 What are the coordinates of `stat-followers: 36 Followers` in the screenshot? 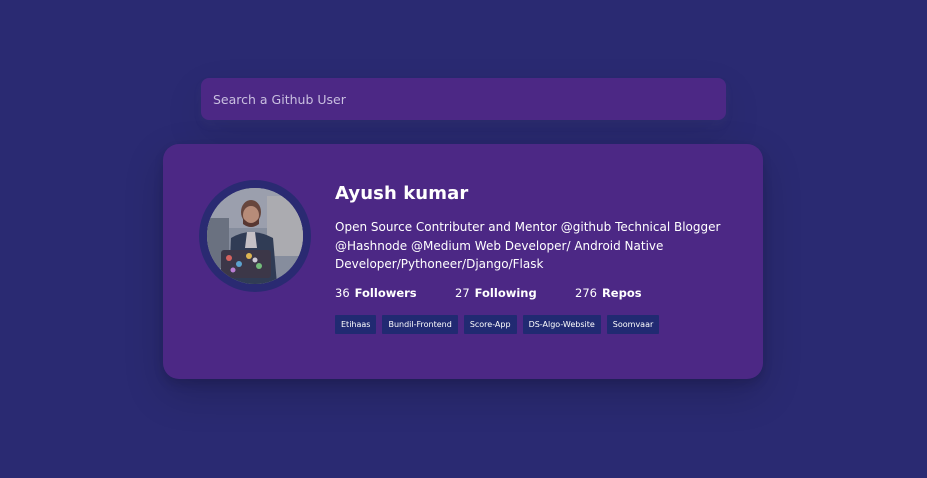 It's located at (395, 293).